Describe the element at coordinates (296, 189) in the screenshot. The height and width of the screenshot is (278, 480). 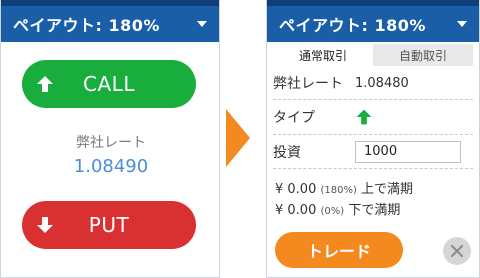
I see `payout-up-amount: ¥ 0.00` at that location.